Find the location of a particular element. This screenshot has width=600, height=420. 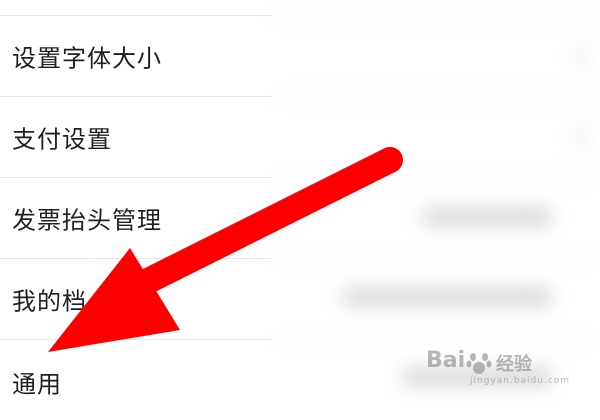

menu-item-label: 发票抬头管理 is located at coordinates (87, 220).